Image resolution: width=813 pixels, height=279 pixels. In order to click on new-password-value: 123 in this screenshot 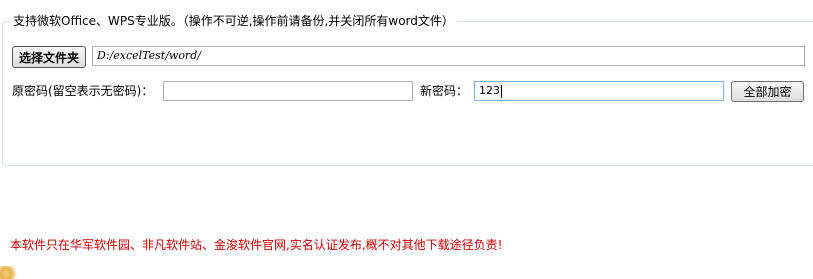, I will do `click(489, 90)`.